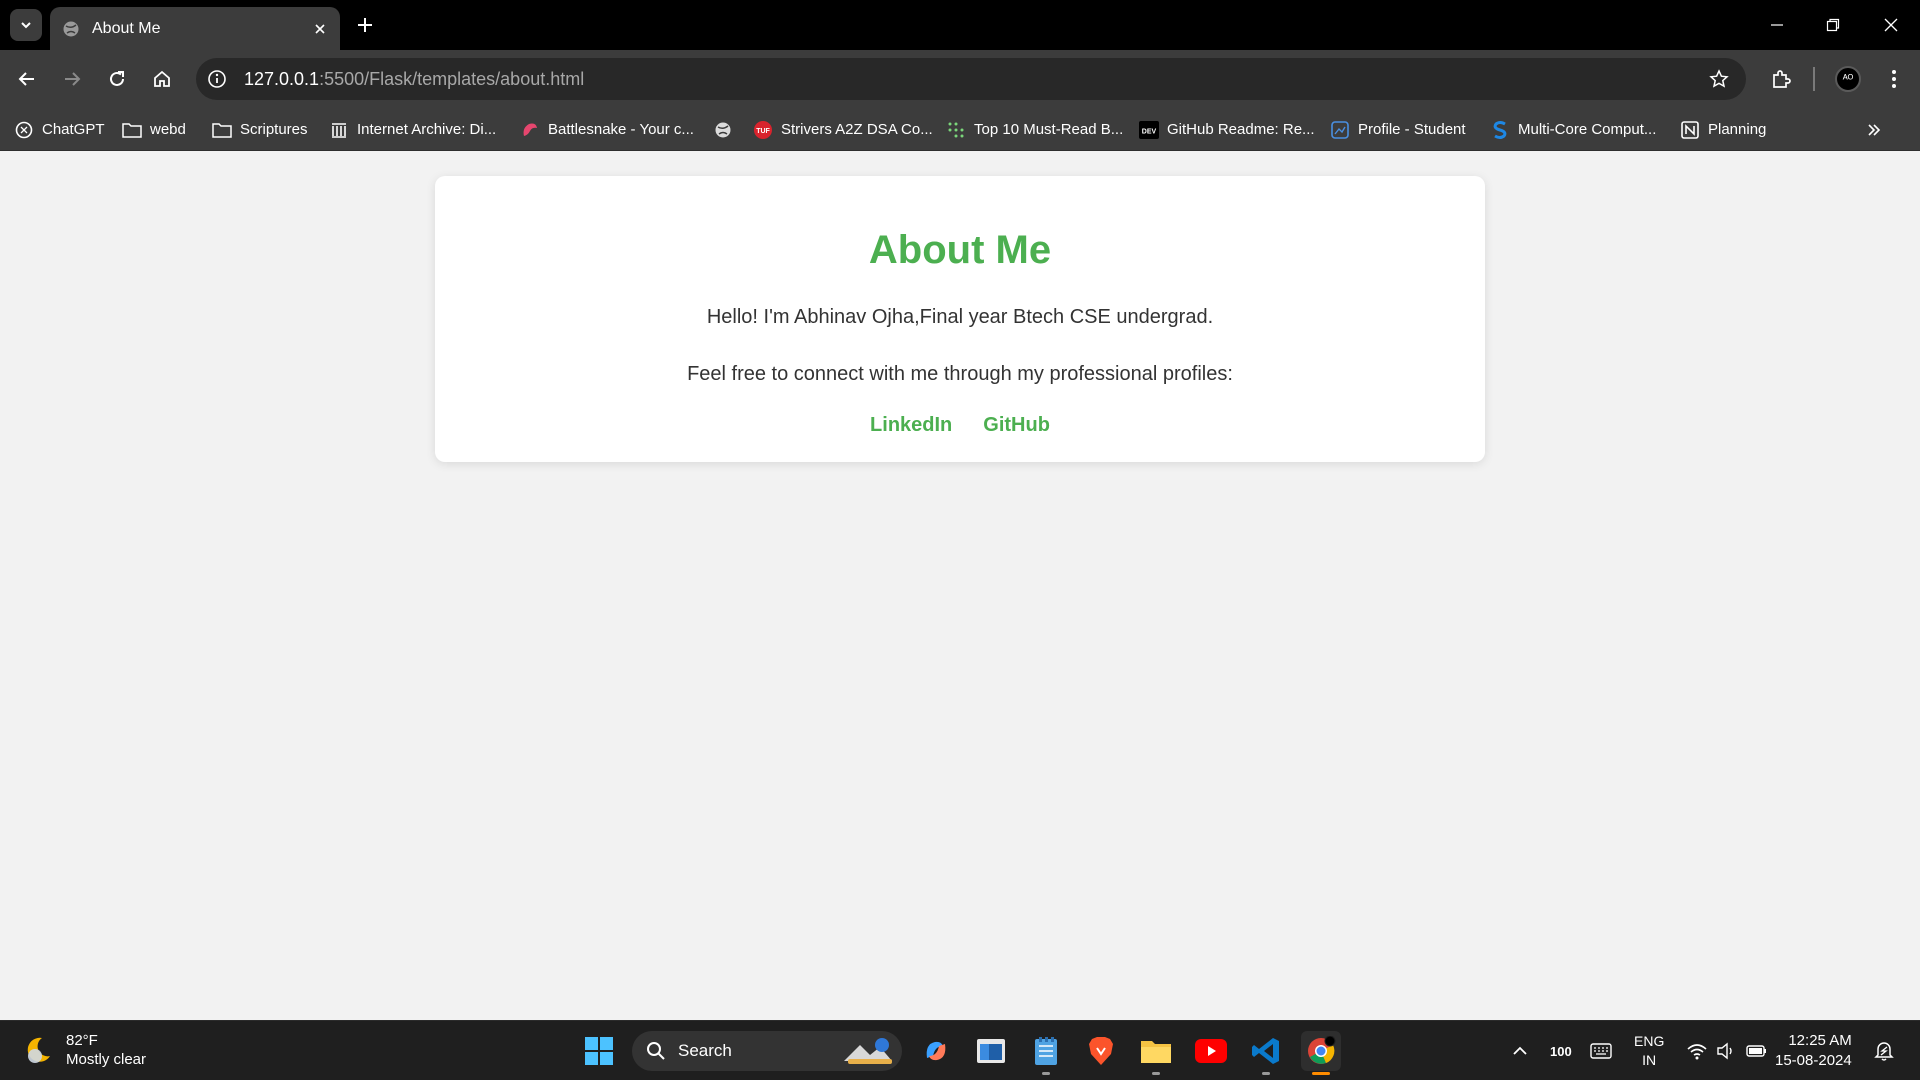 The width and height of the screenshot is (1920, 1080). What do you see at coordinates (1833, 25) in the screenshot?
I see `restore-button` at bounding box center [1833, 25].